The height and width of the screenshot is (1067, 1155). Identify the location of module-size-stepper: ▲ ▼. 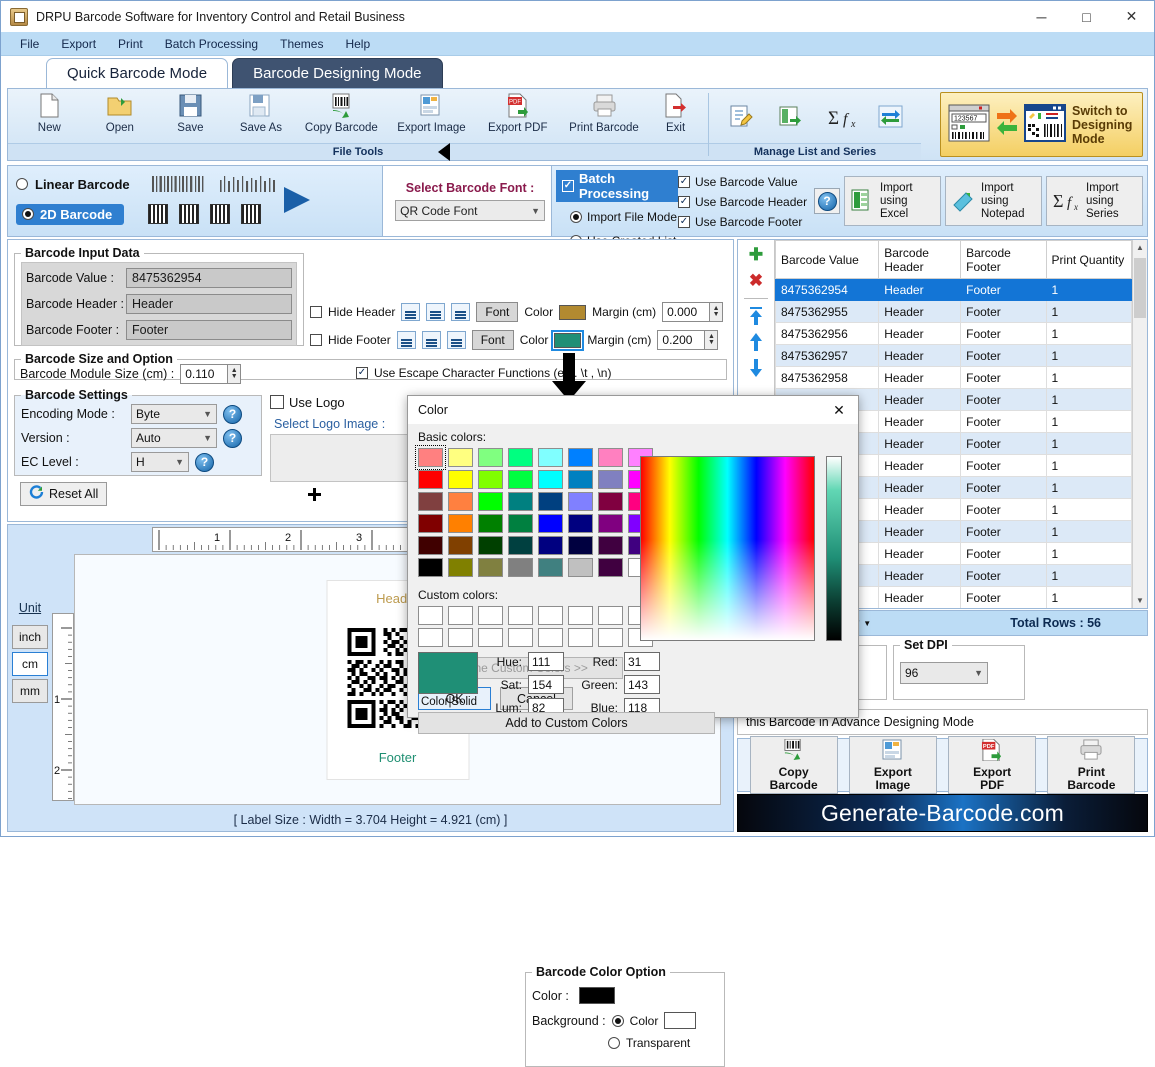
(235, 374).